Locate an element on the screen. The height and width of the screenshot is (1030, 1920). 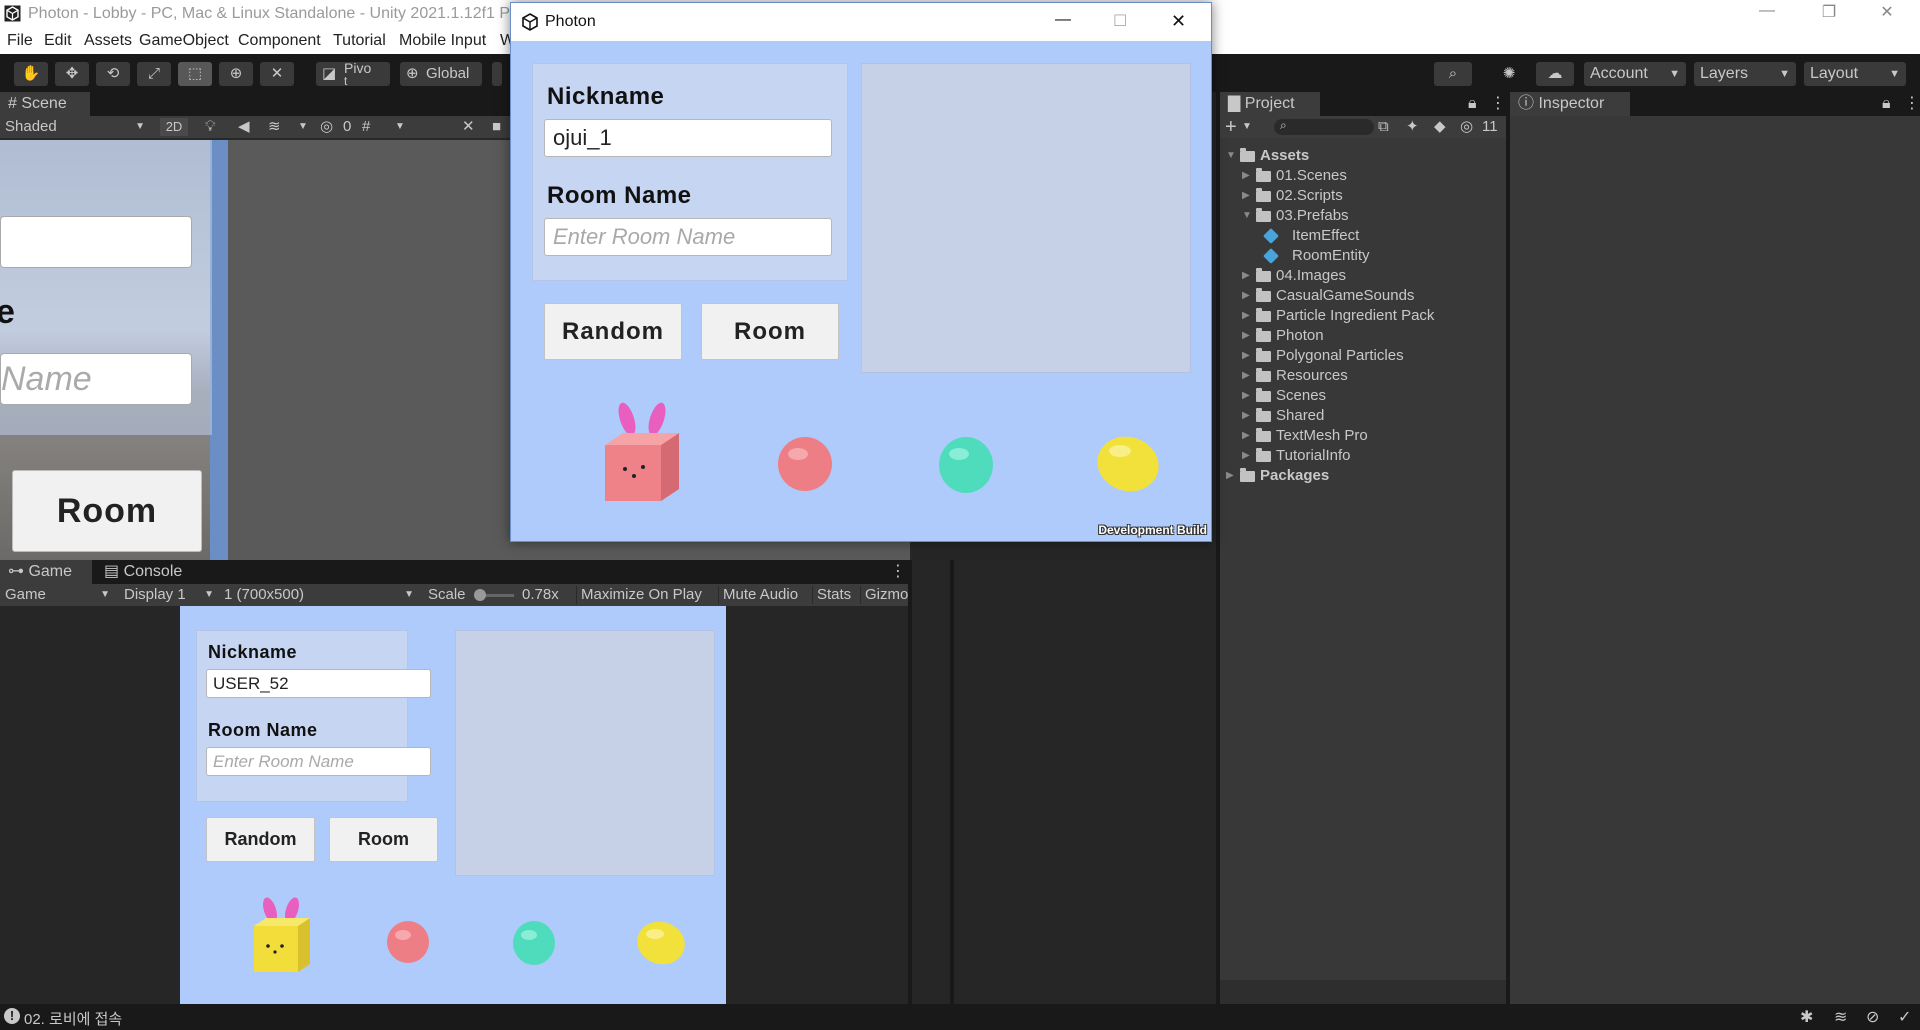
scene-room-button: Room is located at coordinates (107, 511).